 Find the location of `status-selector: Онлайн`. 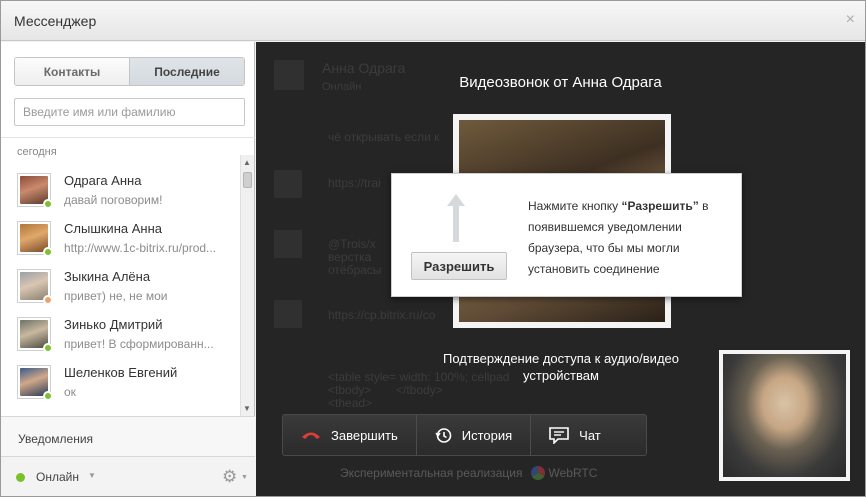

status-selector: Онлайн is located at coordinates (57, 477).